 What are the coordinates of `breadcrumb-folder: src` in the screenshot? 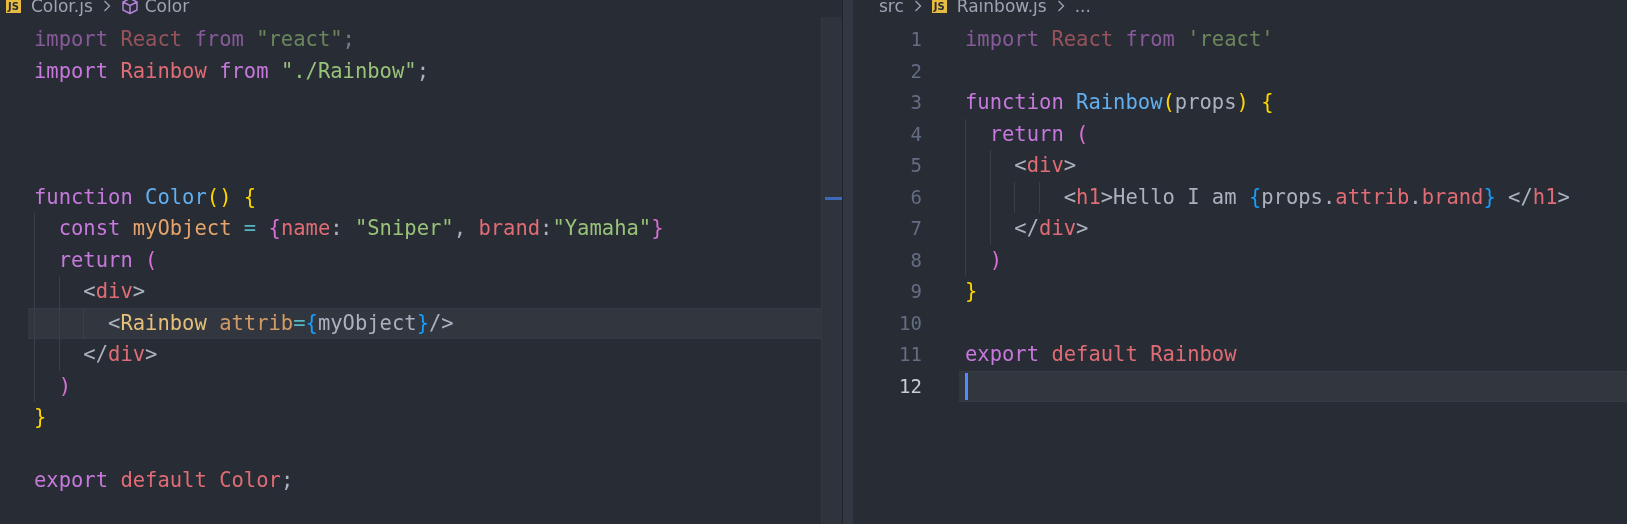 It's located at (891, 8).